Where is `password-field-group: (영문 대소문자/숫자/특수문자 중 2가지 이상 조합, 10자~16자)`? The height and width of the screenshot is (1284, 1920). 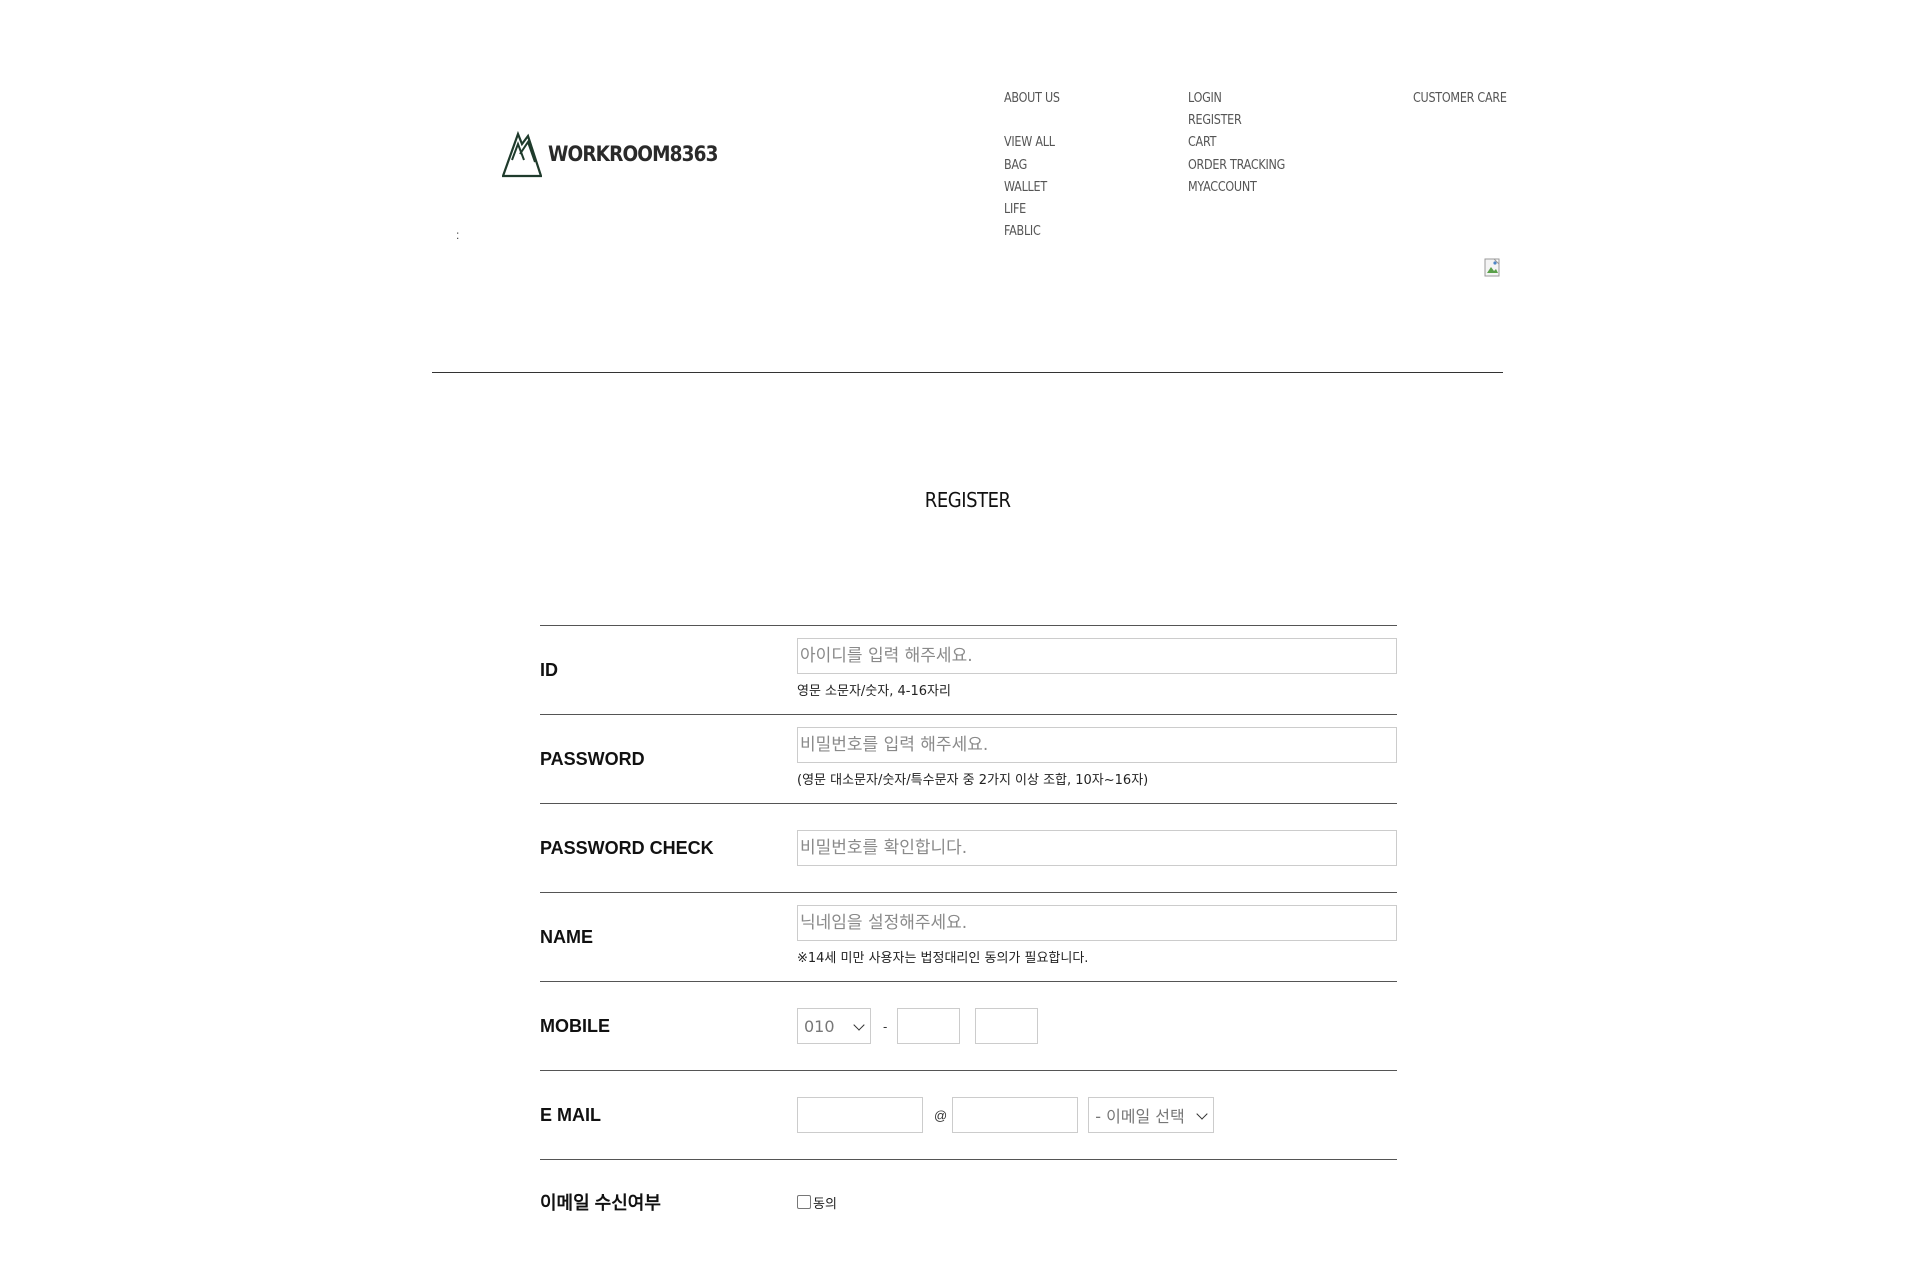 password-field-group: (영문 대소문자/숫자/특수문자 중 2가지 이상 조합, 10자~16자) is located at coordinates (1097, 757).